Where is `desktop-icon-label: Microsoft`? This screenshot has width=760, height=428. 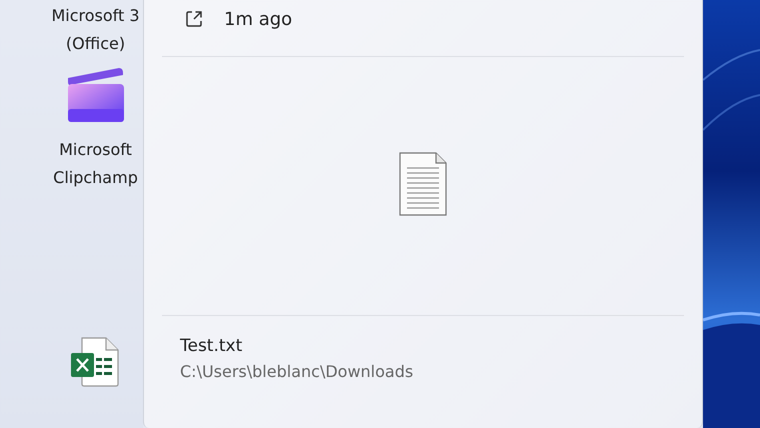 desktop-icon-label: Microsoft is located at coordinates (95, 150).